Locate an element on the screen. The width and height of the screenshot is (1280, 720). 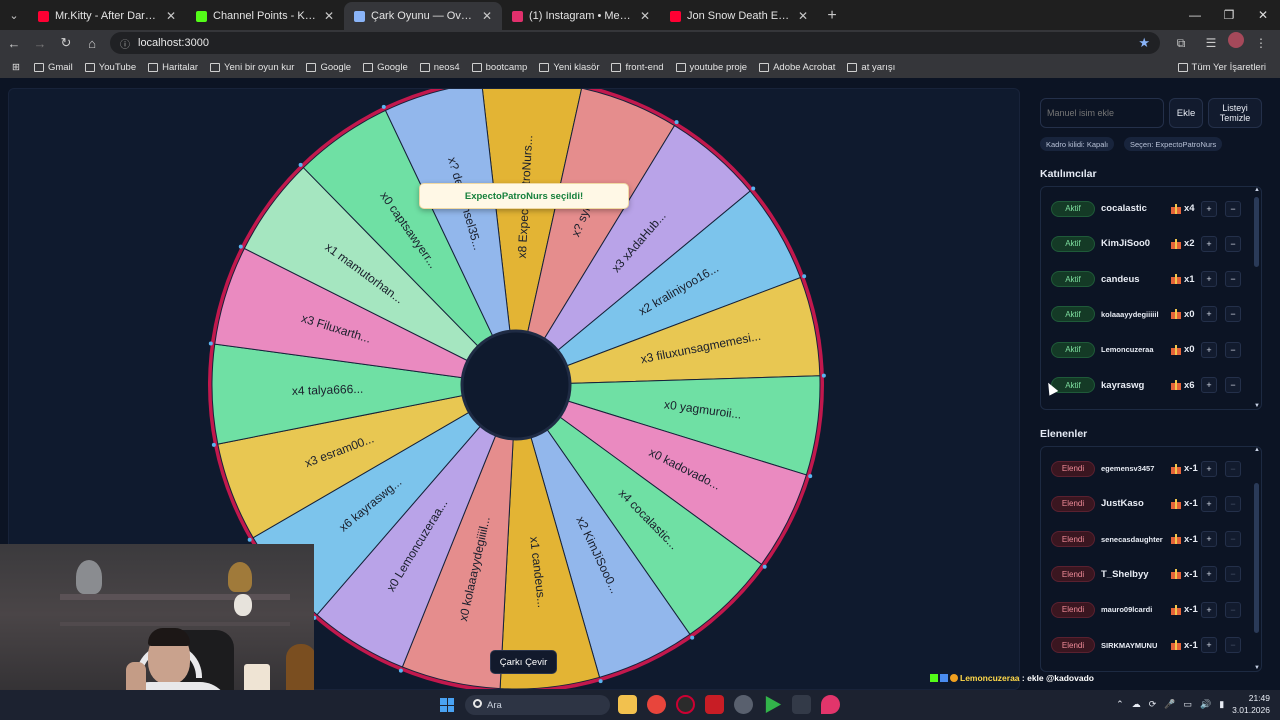
bookmark-item: Haritalar is located at coordinates (173, 67).